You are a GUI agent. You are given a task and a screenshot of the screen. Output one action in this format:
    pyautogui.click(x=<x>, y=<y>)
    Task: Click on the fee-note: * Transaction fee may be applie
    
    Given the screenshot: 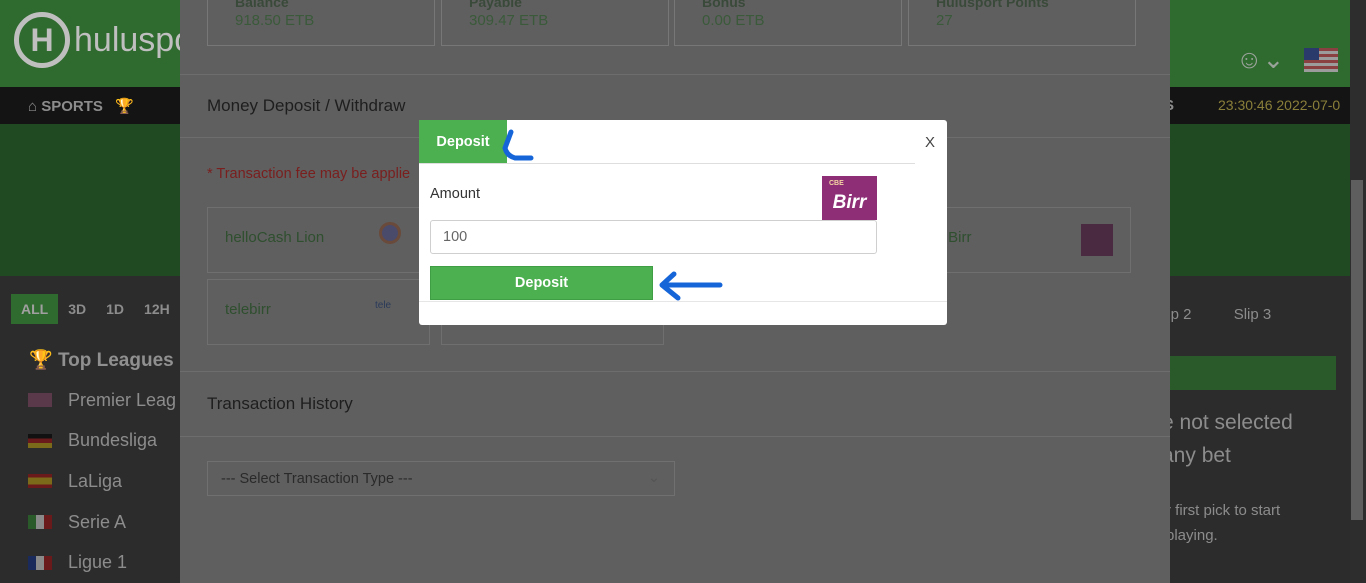 What is the action you would take?
    pyautogui.click(x=309, y=174)
    